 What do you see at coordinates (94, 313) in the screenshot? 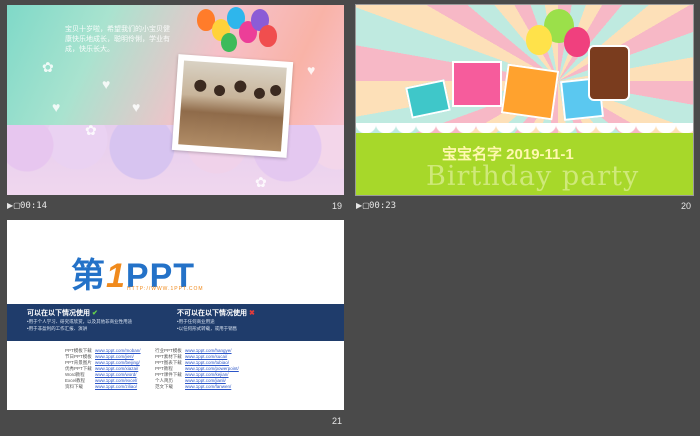
I see `check-icon: ✔` at bounding box center [94, 313].